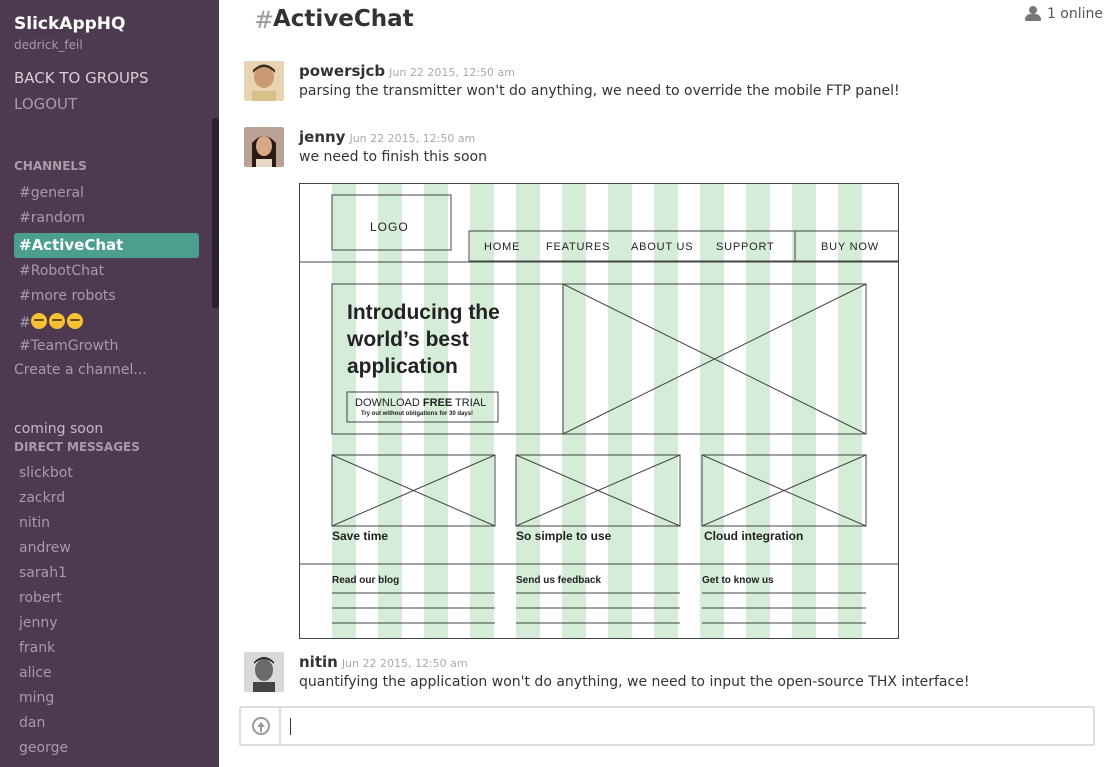 The width and height of the screenshot is (1107, 767). I want to click on channel-hash: #, so click(25, 323).